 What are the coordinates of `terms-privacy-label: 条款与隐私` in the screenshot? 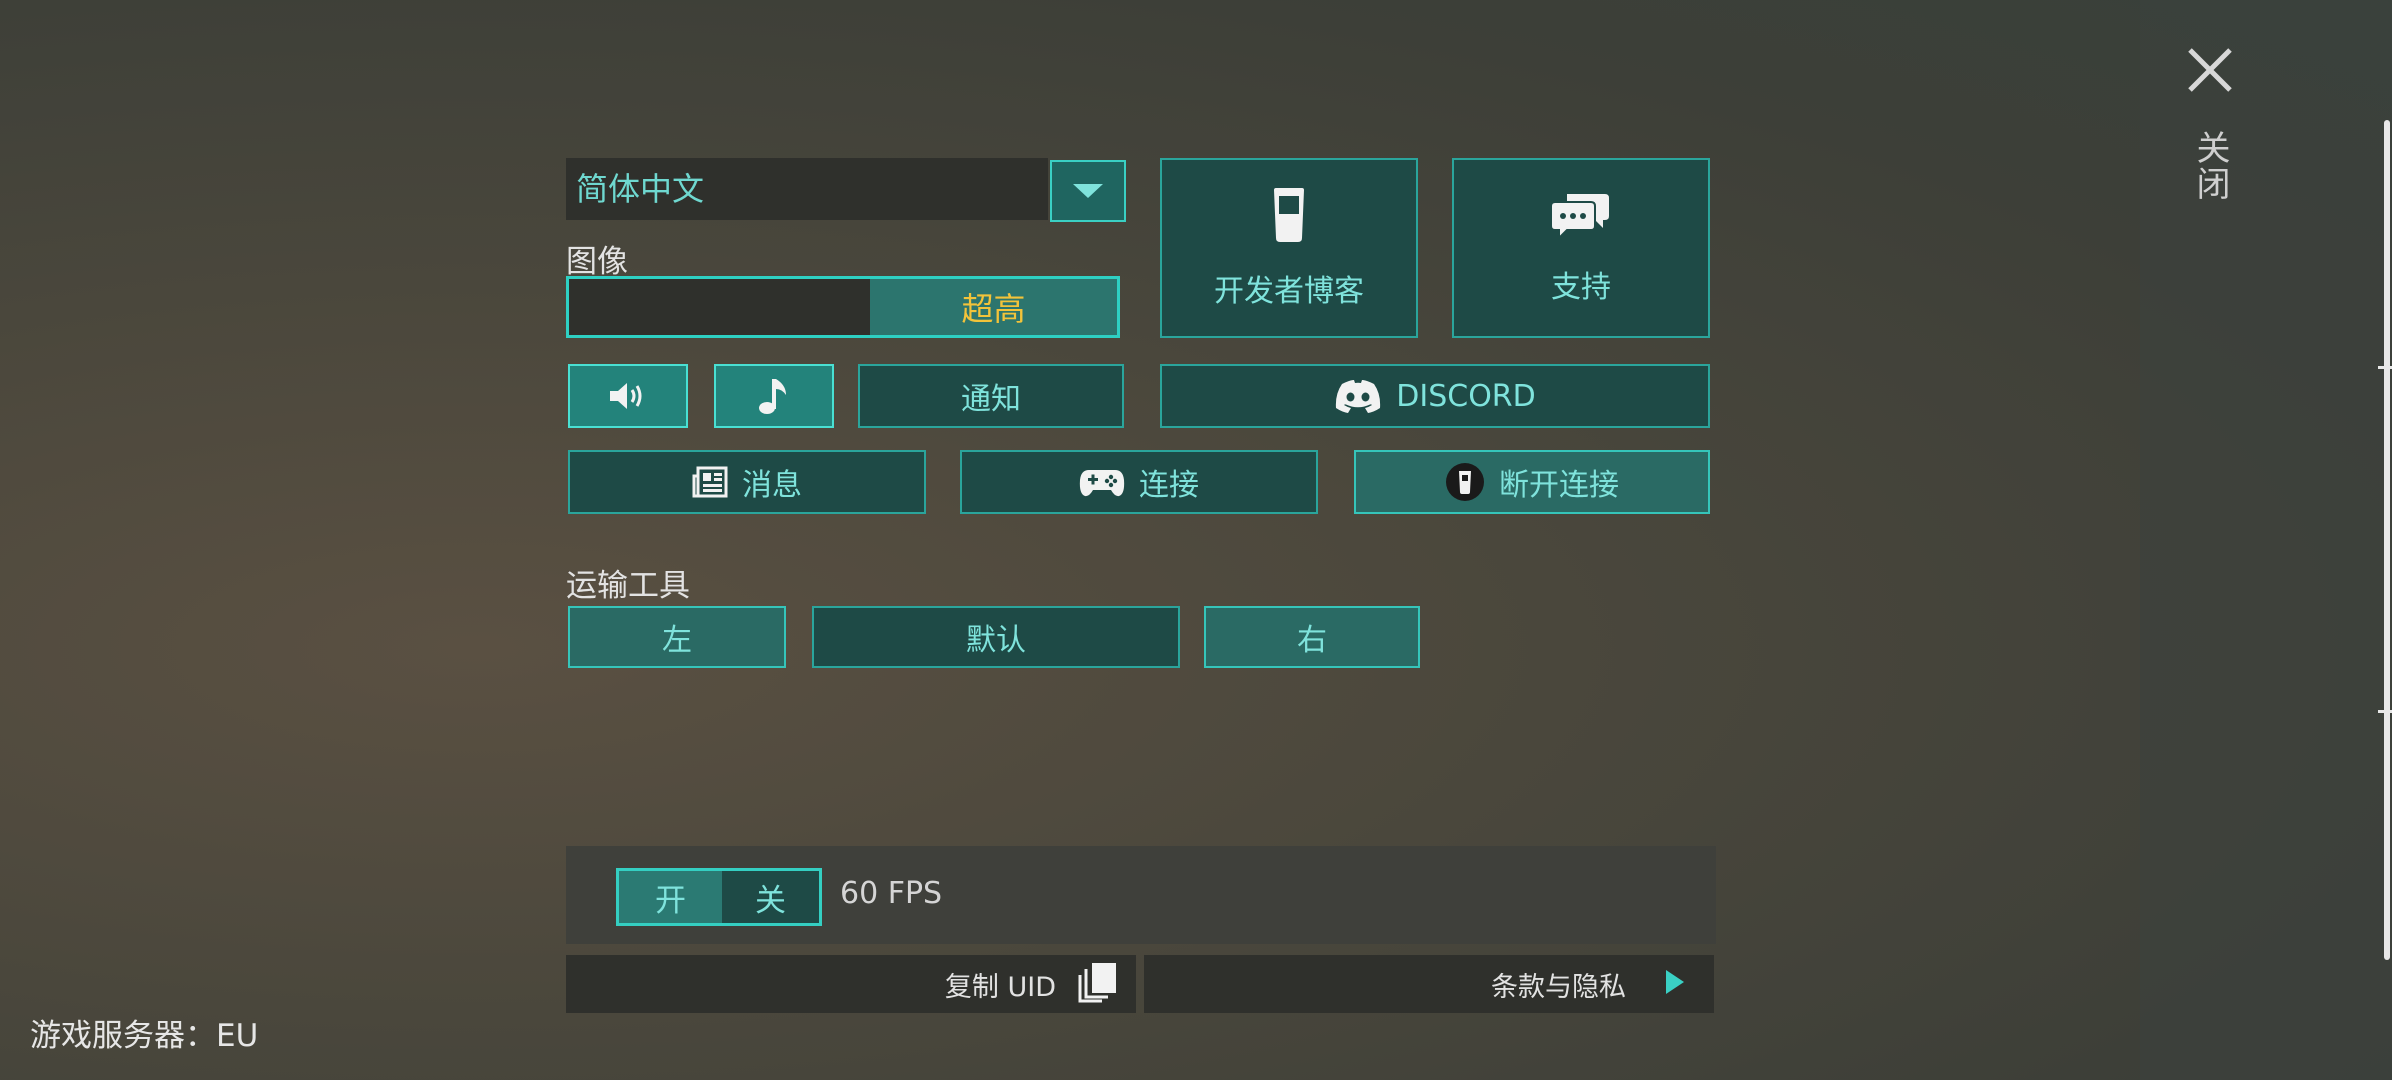 It's located at (1558, 987).